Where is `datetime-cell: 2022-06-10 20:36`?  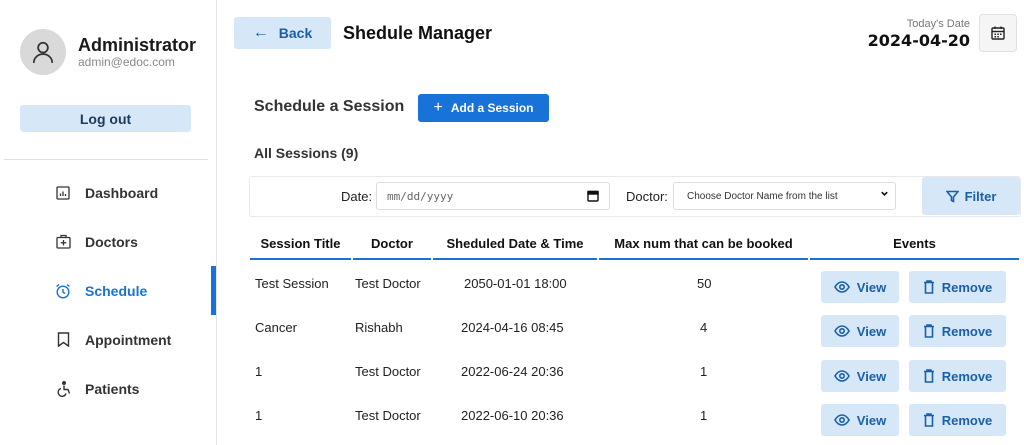
datetime-cell: 2022-06-10 20:36 is located at coordinates (512, 415).